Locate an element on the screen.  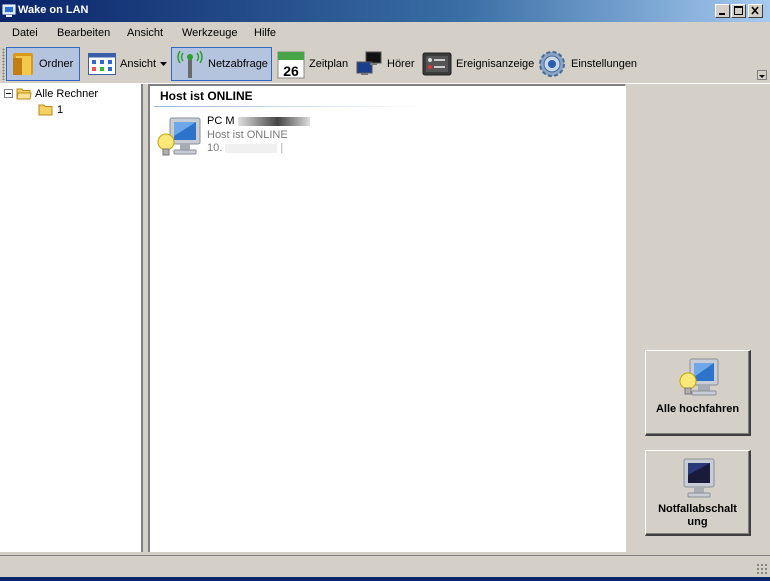
calendar-day: 26 is located at coordinates (291, 71).